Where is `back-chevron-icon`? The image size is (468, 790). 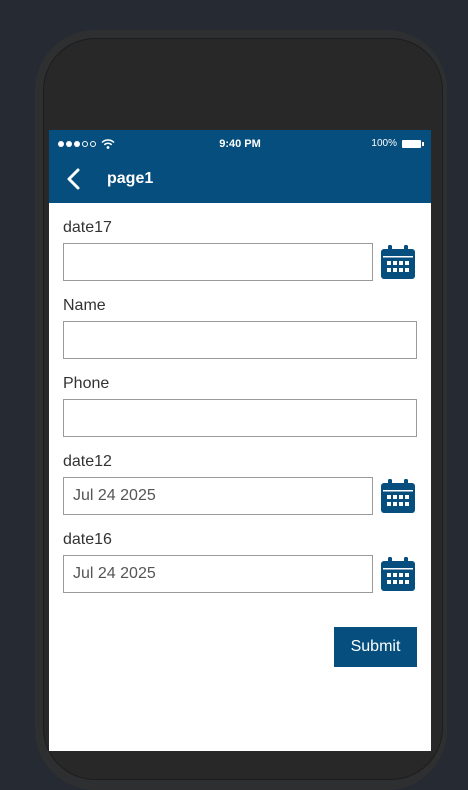 back-chevron-icon is located at coordinates (75, 179).